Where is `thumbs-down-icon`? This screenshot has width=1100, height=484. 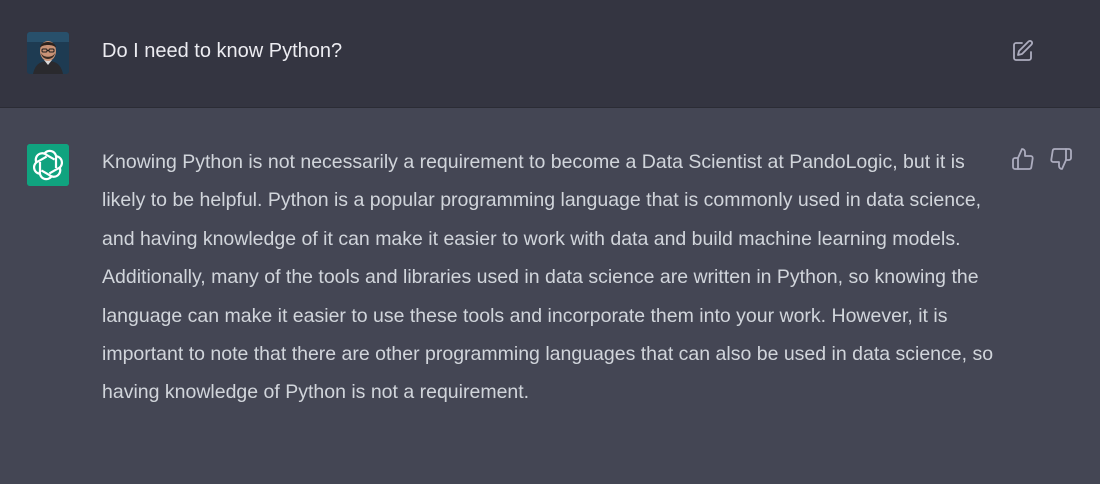
thumbs-down-icon is located at coordinates (1061, 159).